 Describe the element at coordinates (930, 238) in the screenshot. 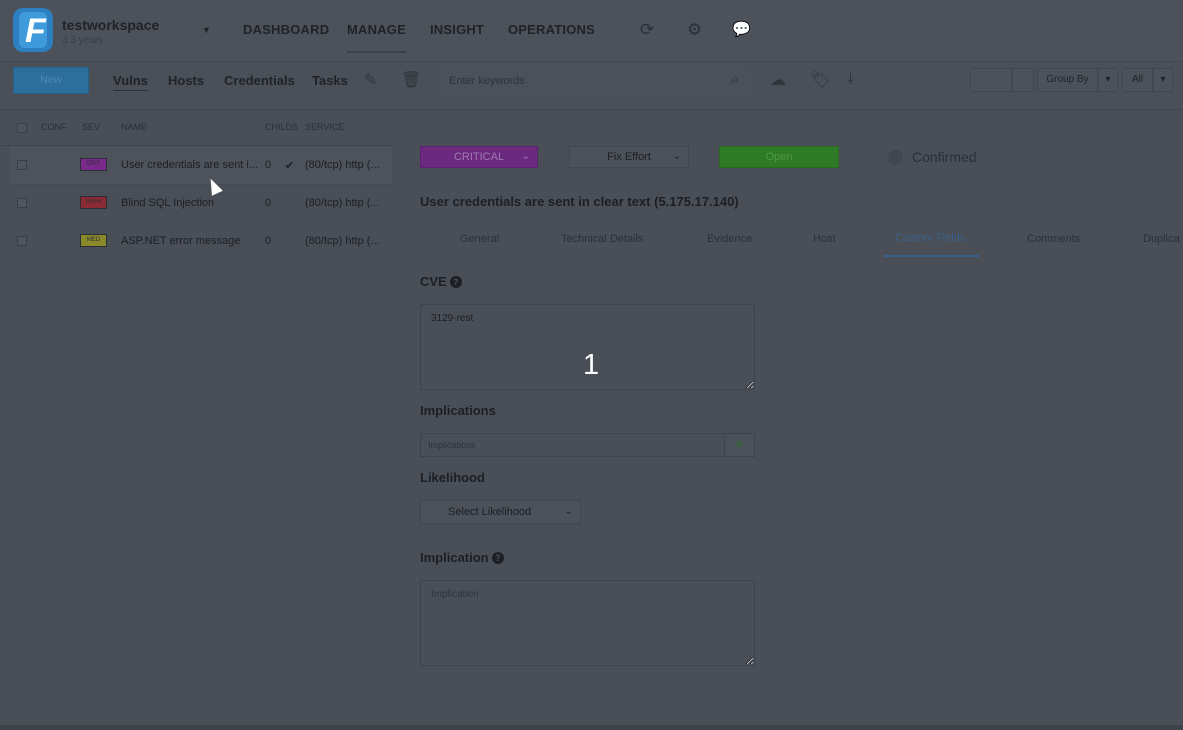

I see `tab-custom-fields: Custom Fields` at that location.